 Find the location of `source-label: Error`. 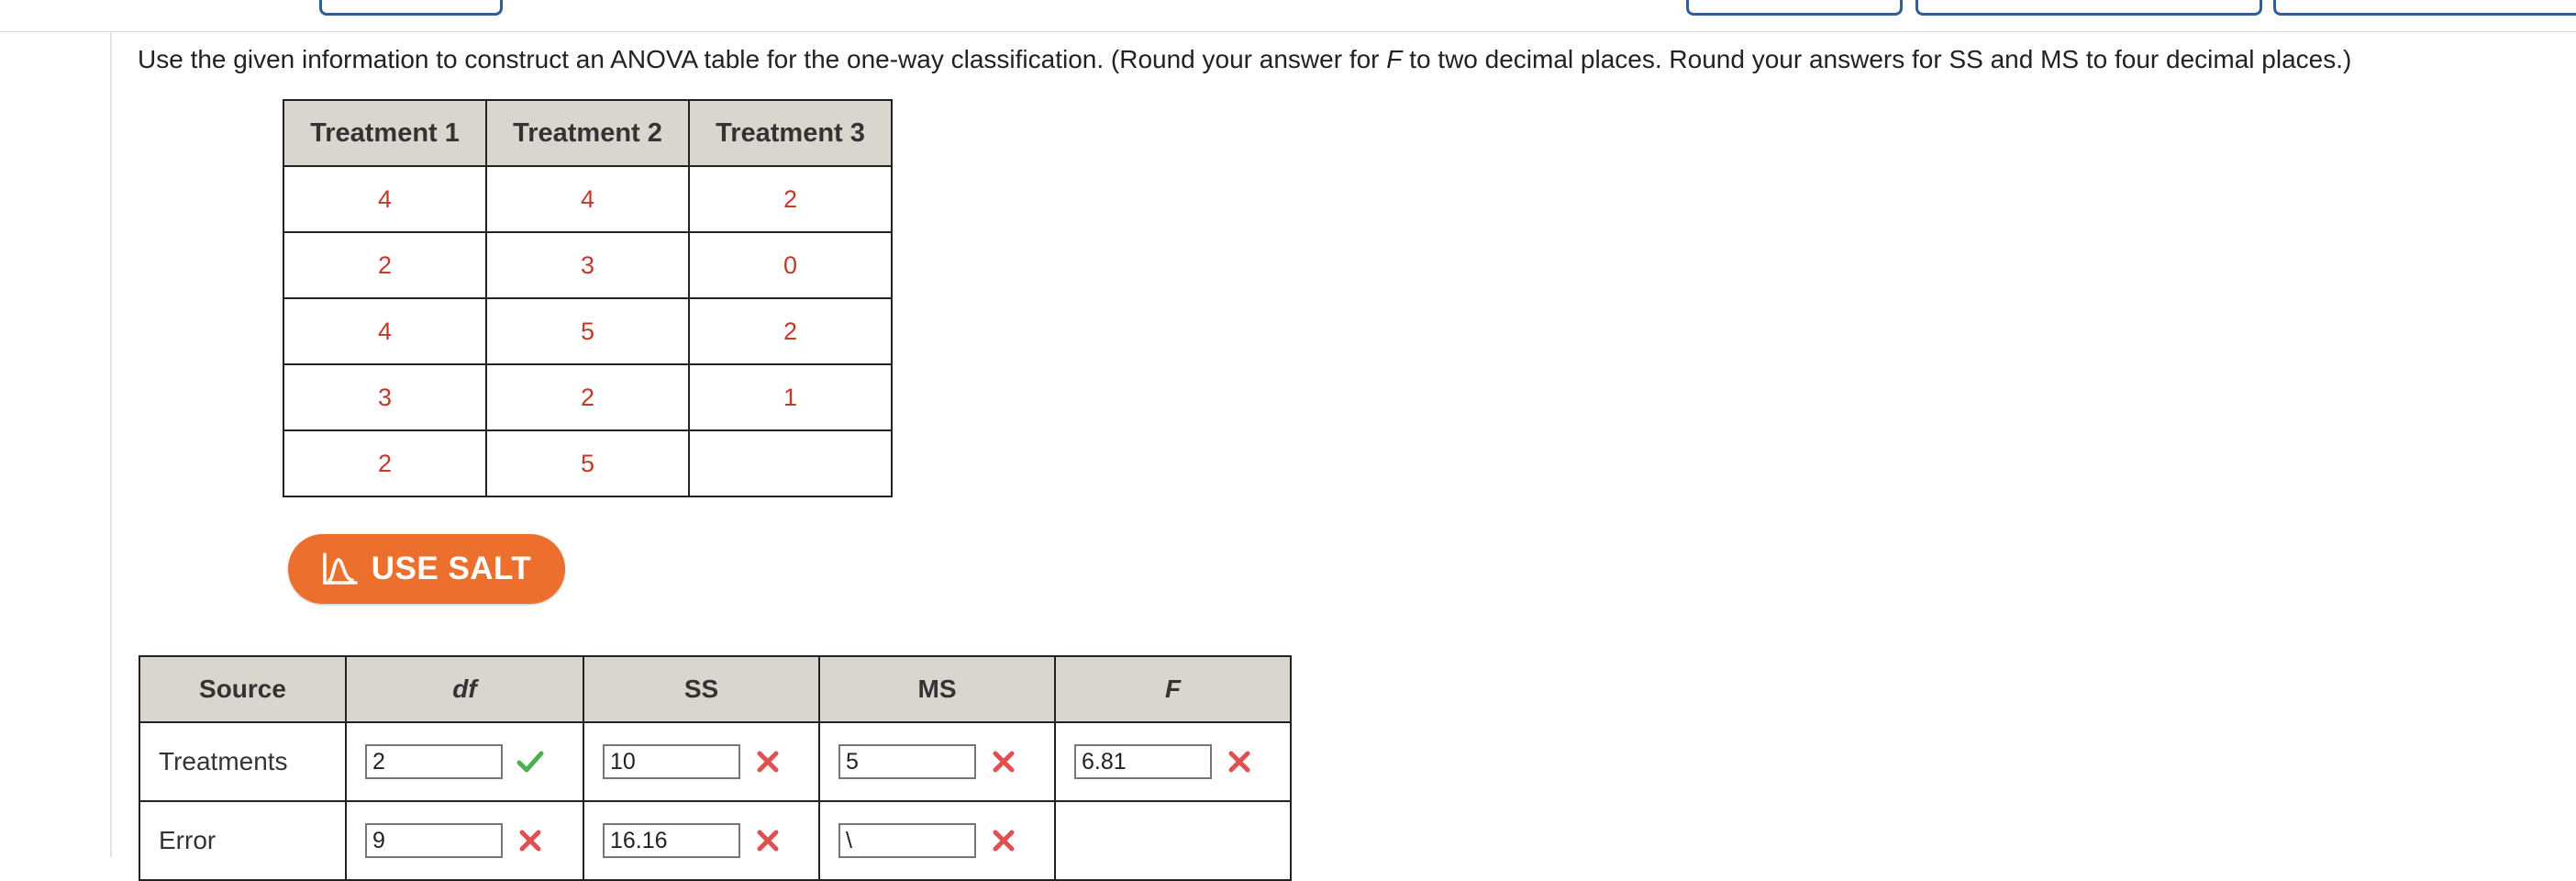

source-label: Error is located at coordinates (243, 840).